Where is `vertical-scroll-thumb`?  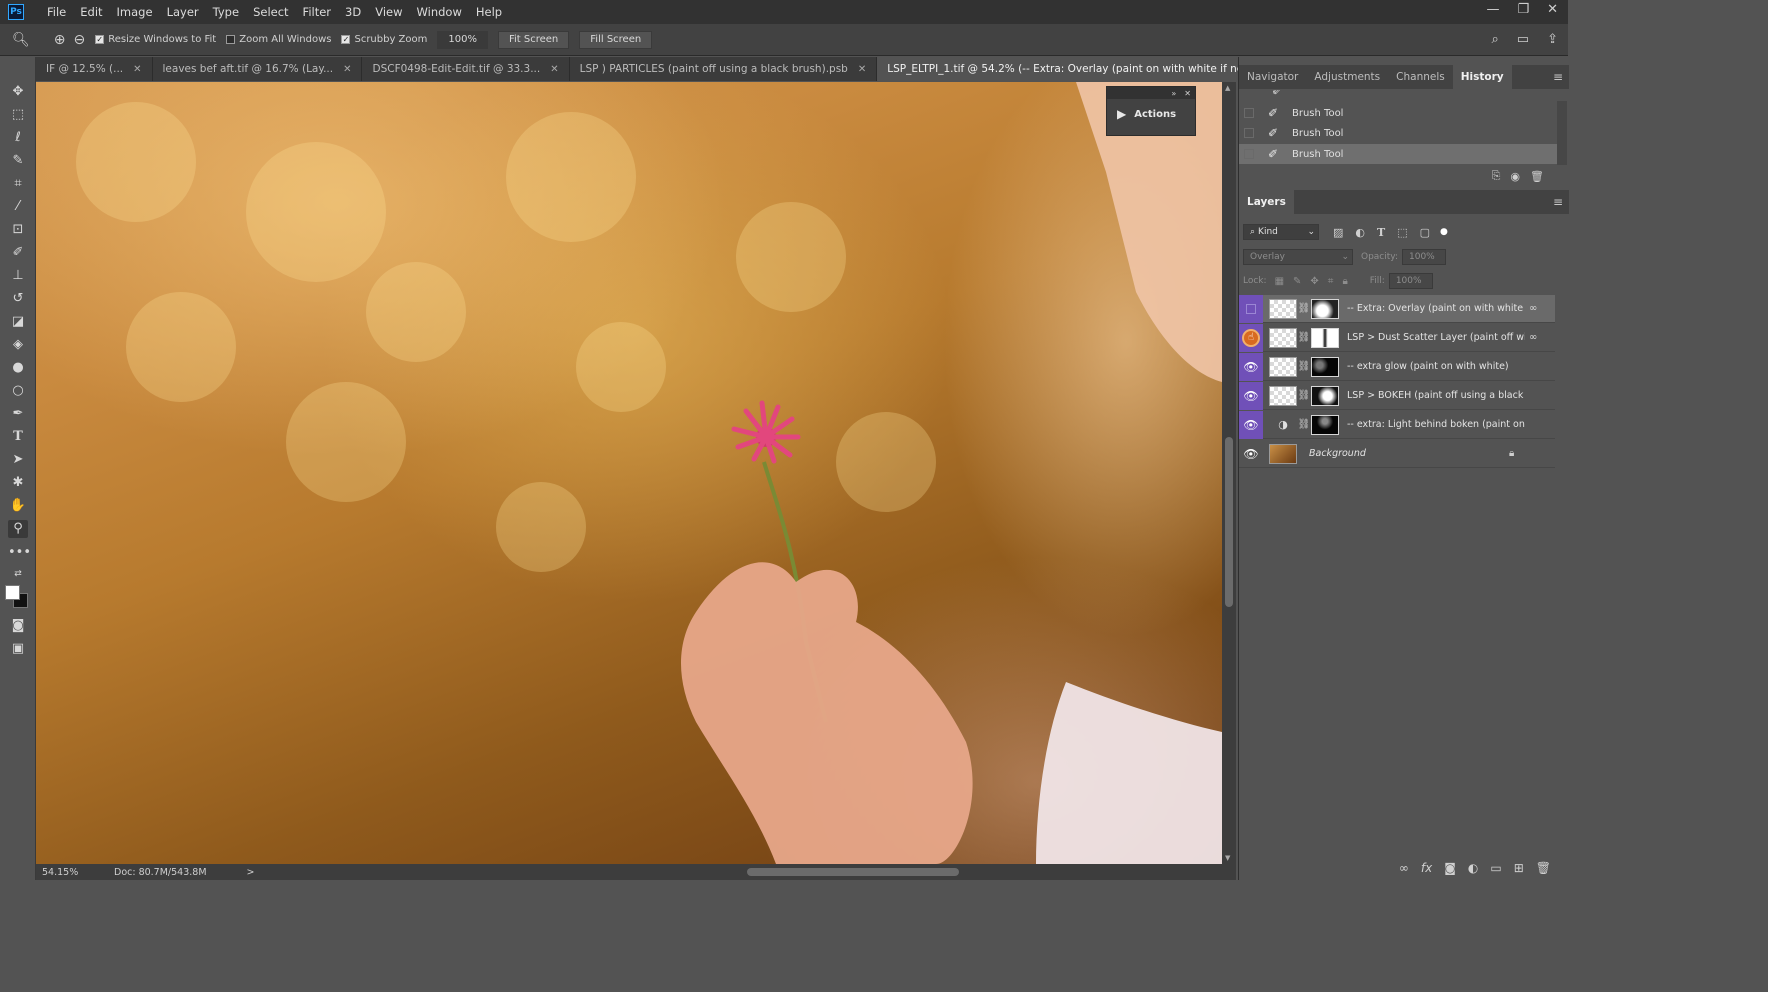
vertical-scroll-thumb is located at coordinates (1229, 522).